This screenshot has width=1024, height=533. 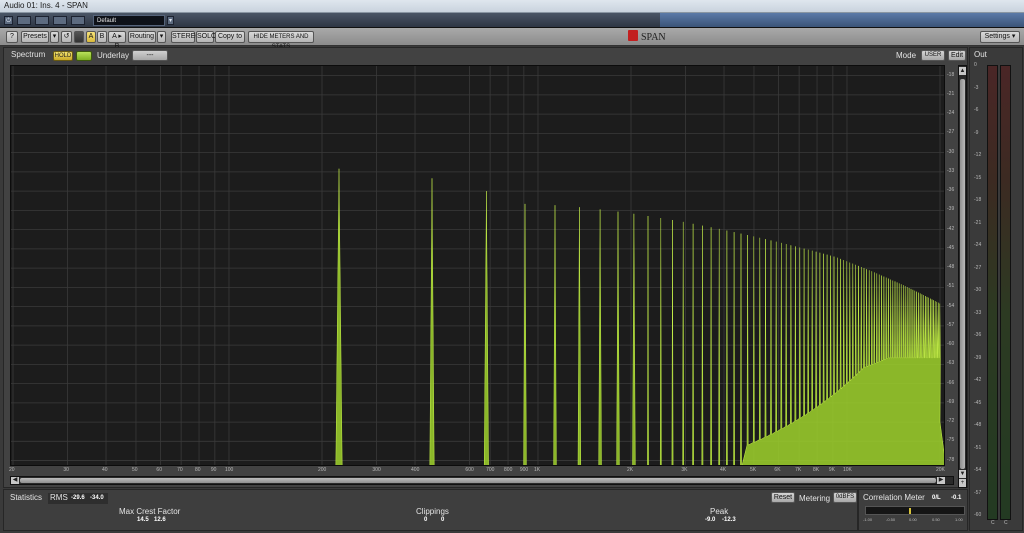 What do you see at coordinates (798, 470) in the screenshot?
I see `x-tick-label: 7K` at bounding box center [798, 470].